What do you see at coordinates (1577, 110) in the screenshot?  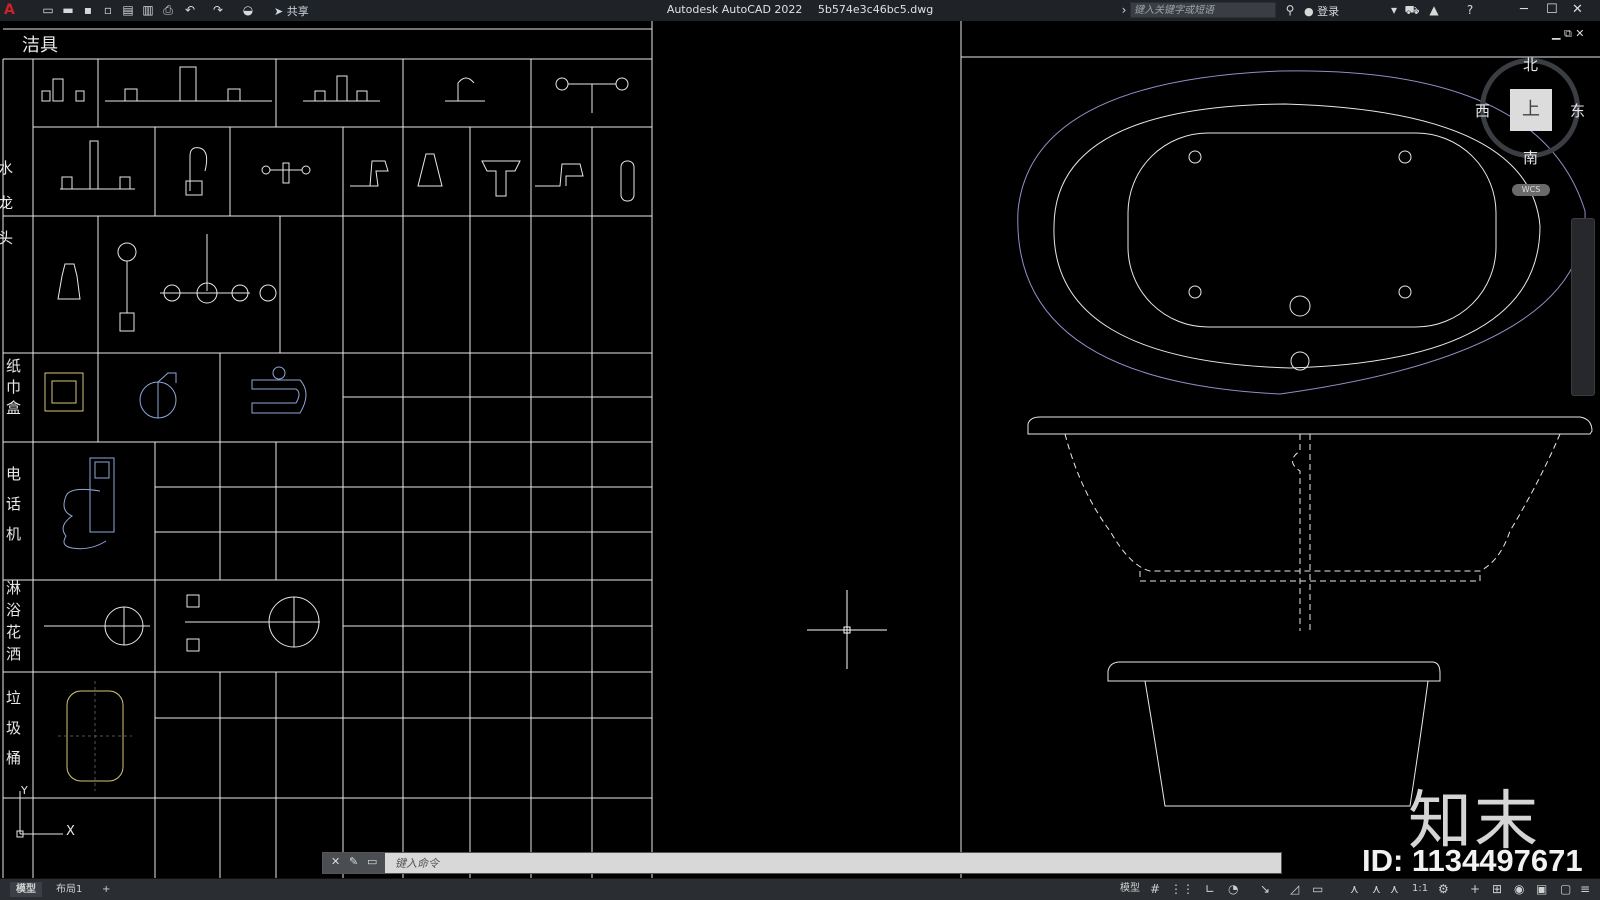 I see `viewcube-east: 东` at bounding box center [1577, 110].